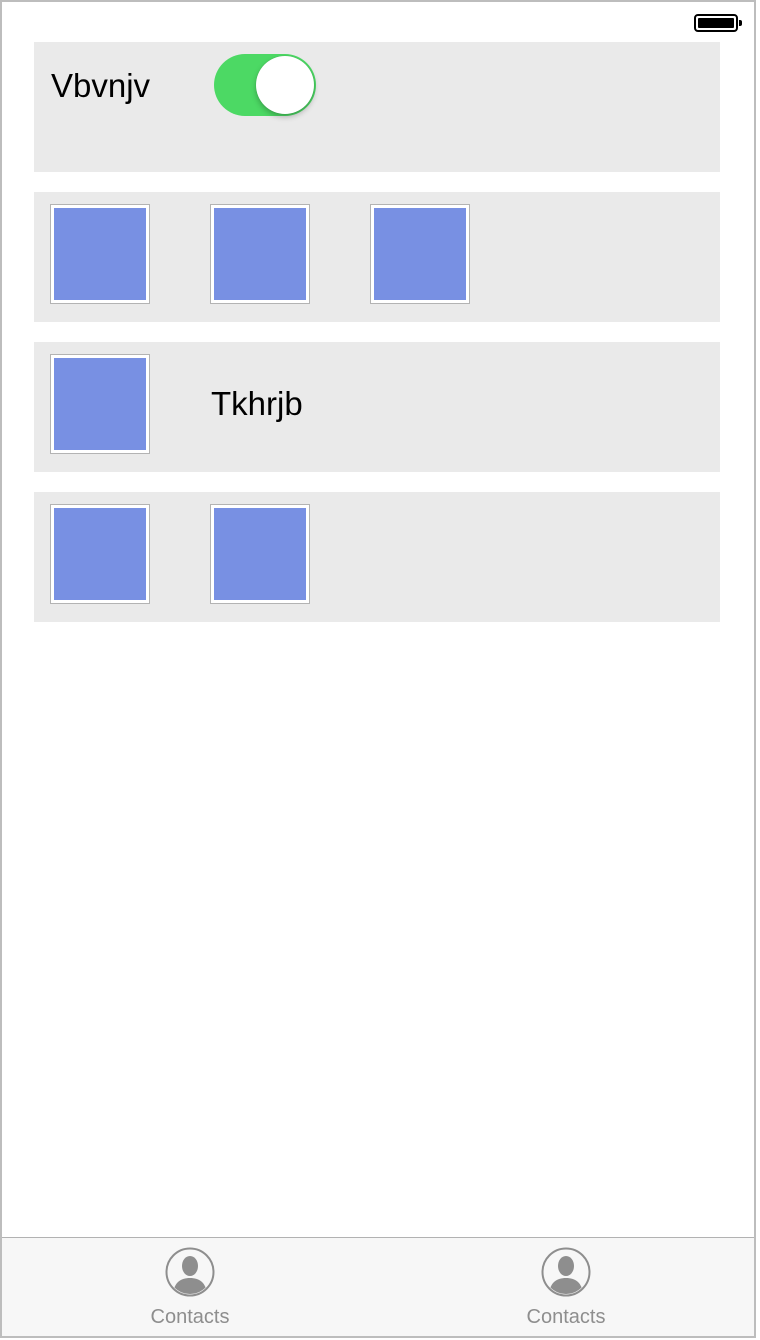 The height and width of the screenshot is (1340, 760). What do you see at coordinates (378, 22) in the screenshot?
I see `status-bar` at bounding box center [378, 22].